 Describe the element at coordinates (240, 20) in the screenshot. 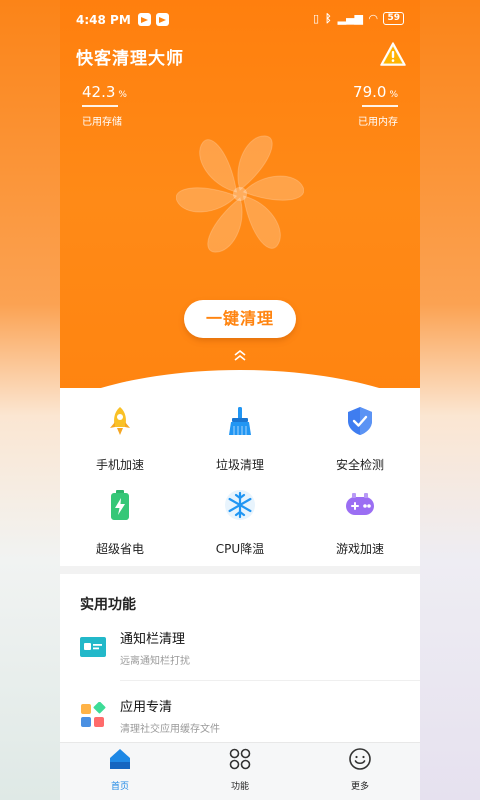

I see `status-bar: 4:48 PM ▯ ᛒ ▂▄▆ ◠ 59` at that location.